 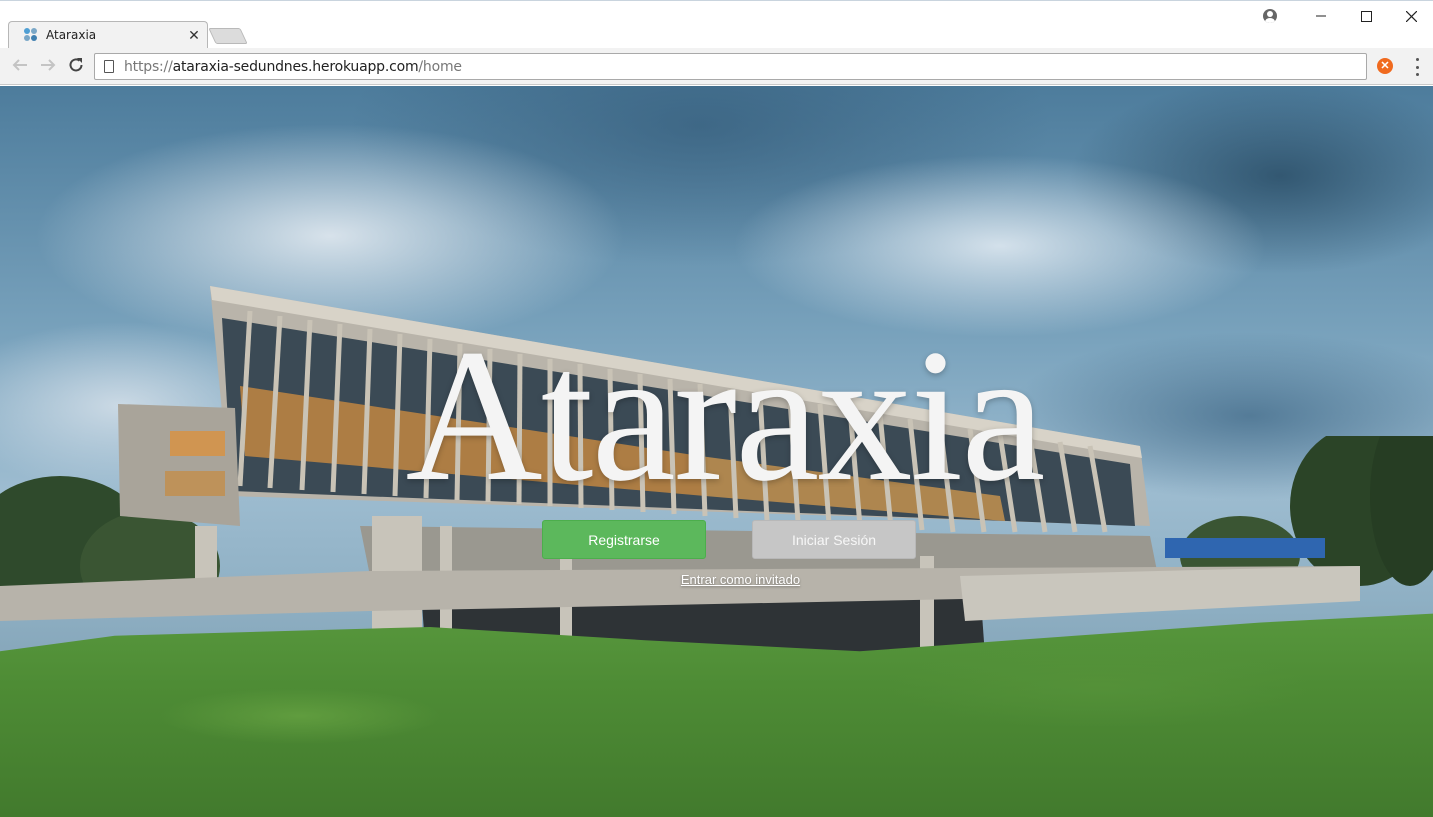 I want to click on login-button: Iniciar Sesión, so click(x=834, y=539).